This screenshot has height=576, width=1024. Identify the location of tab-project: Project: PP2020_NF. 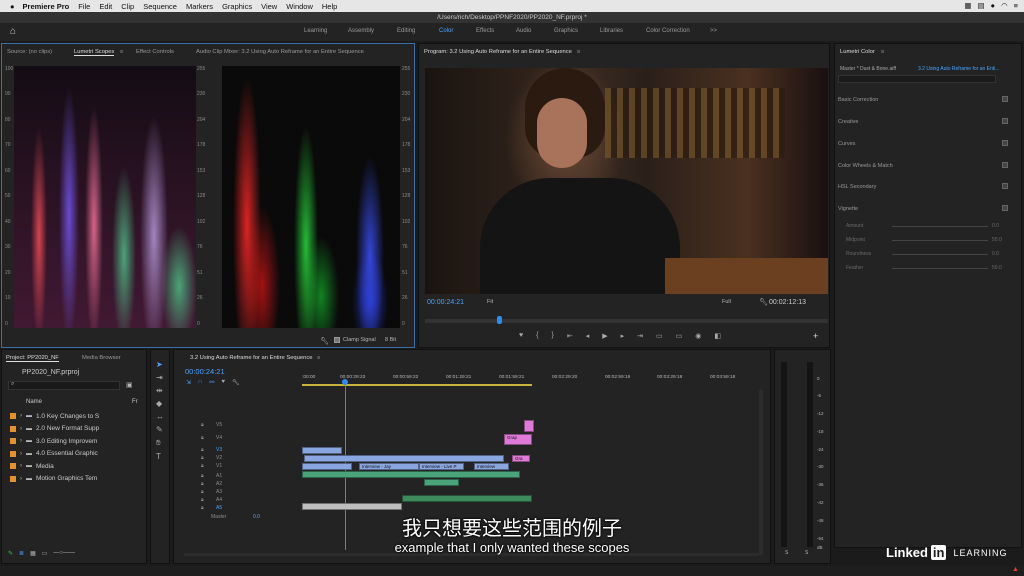
(32, 358).